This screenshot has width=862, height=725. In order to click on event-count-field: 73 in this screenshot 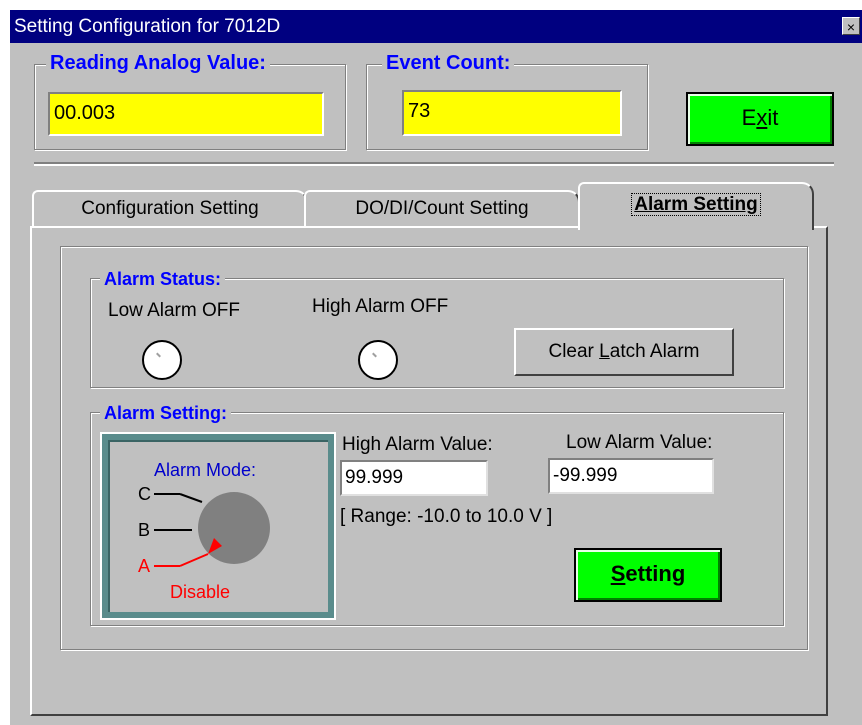, I will do `click(512, 113)`.